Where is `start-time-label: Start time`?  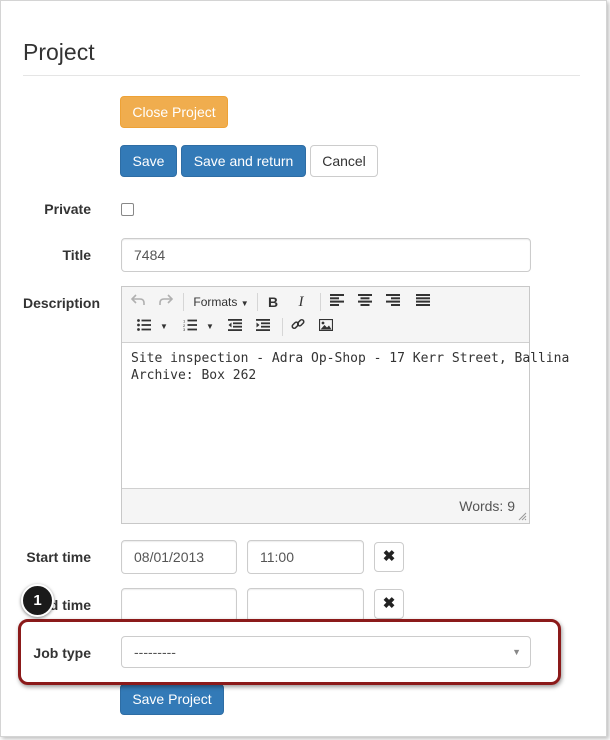 start-time-label: Start time is located at coordinates (58, 557).